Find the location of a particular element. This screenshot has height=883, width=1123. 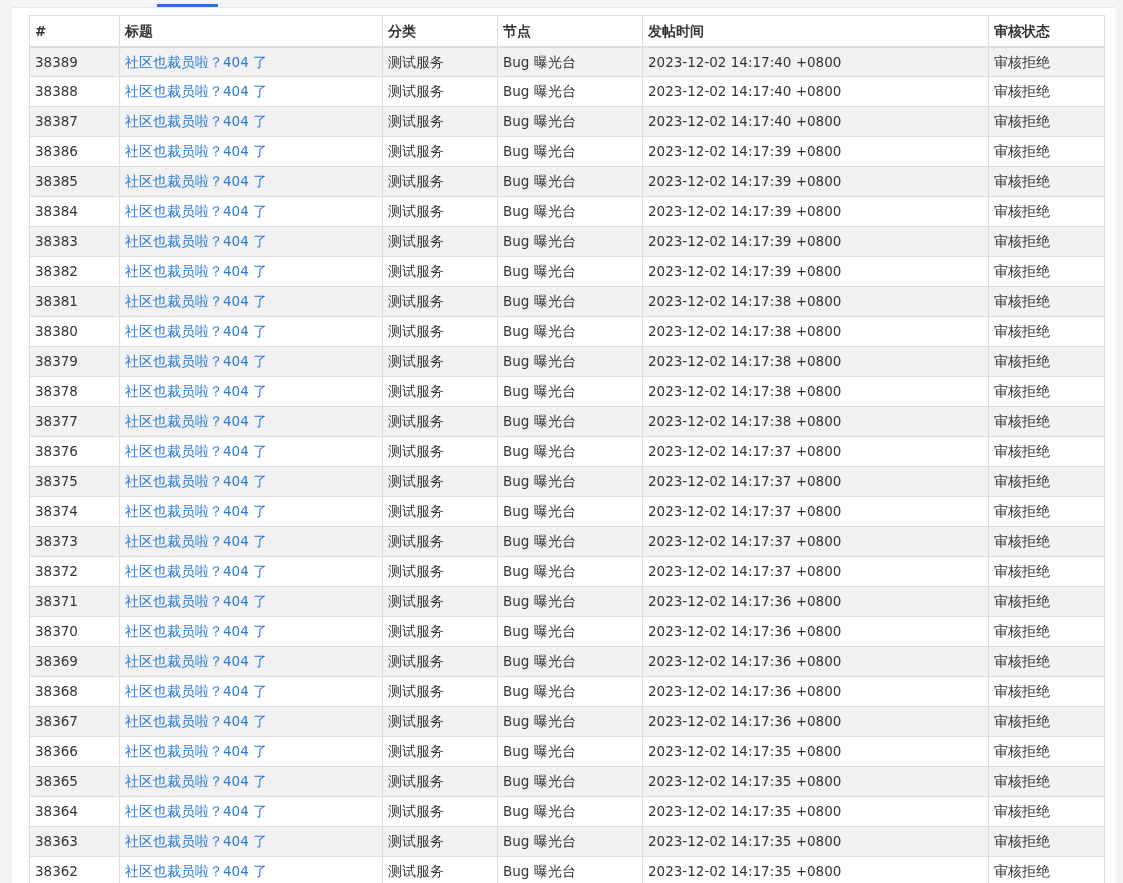

post-id-cell: 38365 is located at coordinates (74, 781).